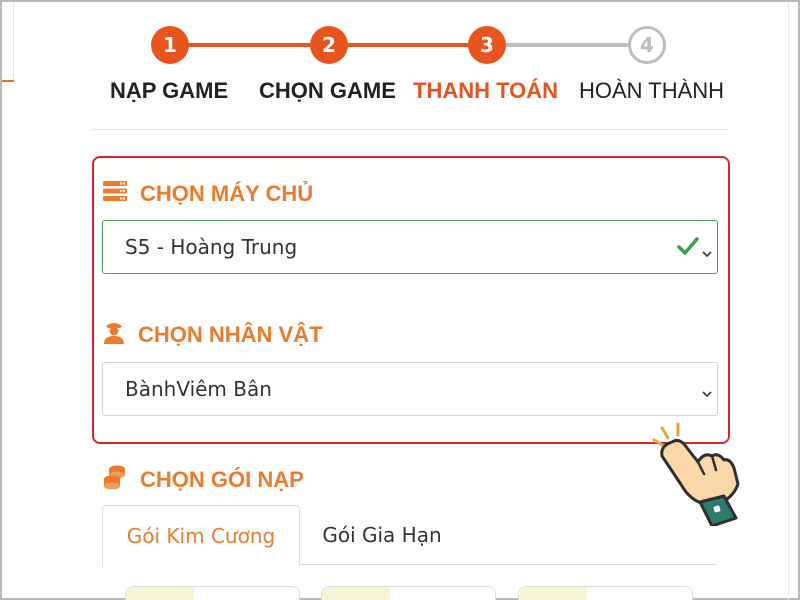  I want to click on step-1-label: NẠP GAME, so click(169, 90).